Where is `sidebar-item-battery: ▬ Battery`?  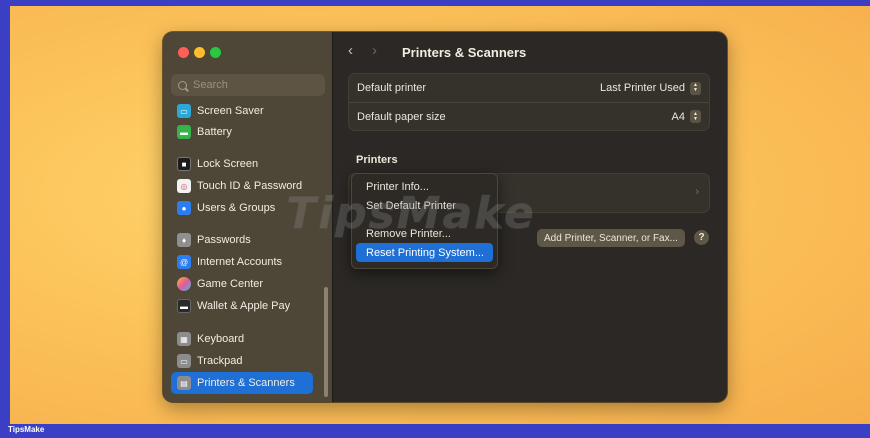
sidebar-item-battery: ▬ Battery is located at coordinates (242, 132).